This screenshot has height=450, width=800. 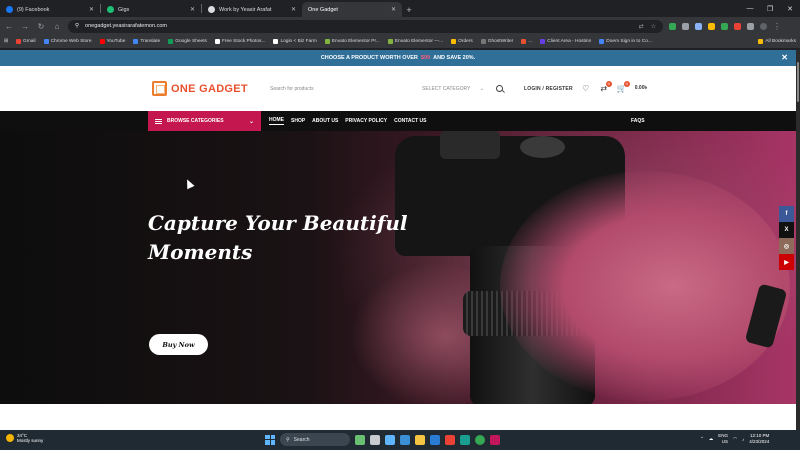 I want to click on bookmark-item: Chrome Web Store, so click(x=67, y=41).